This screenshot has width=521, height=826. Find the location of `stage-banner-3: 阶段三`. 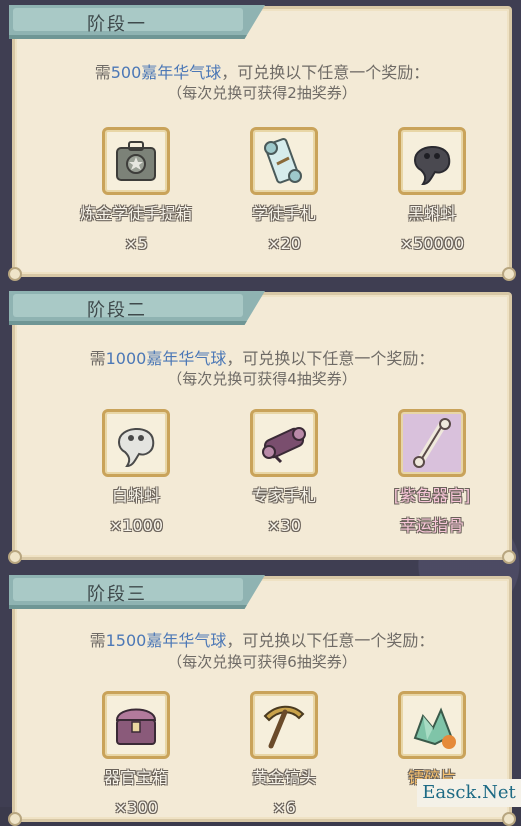

stage-banner-3: 阶段三 is located at coordinates (137, 592).